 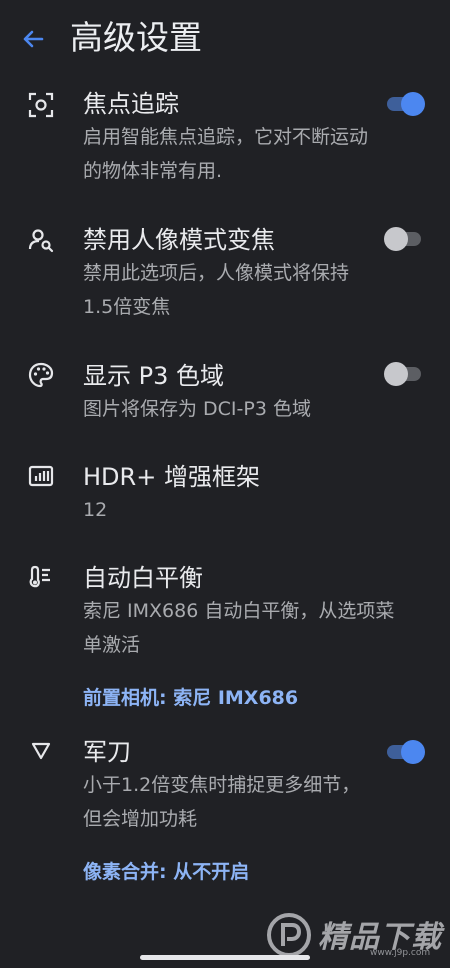 I want to click on setting-label: 焦点追踪, so click(x=131, y=104).